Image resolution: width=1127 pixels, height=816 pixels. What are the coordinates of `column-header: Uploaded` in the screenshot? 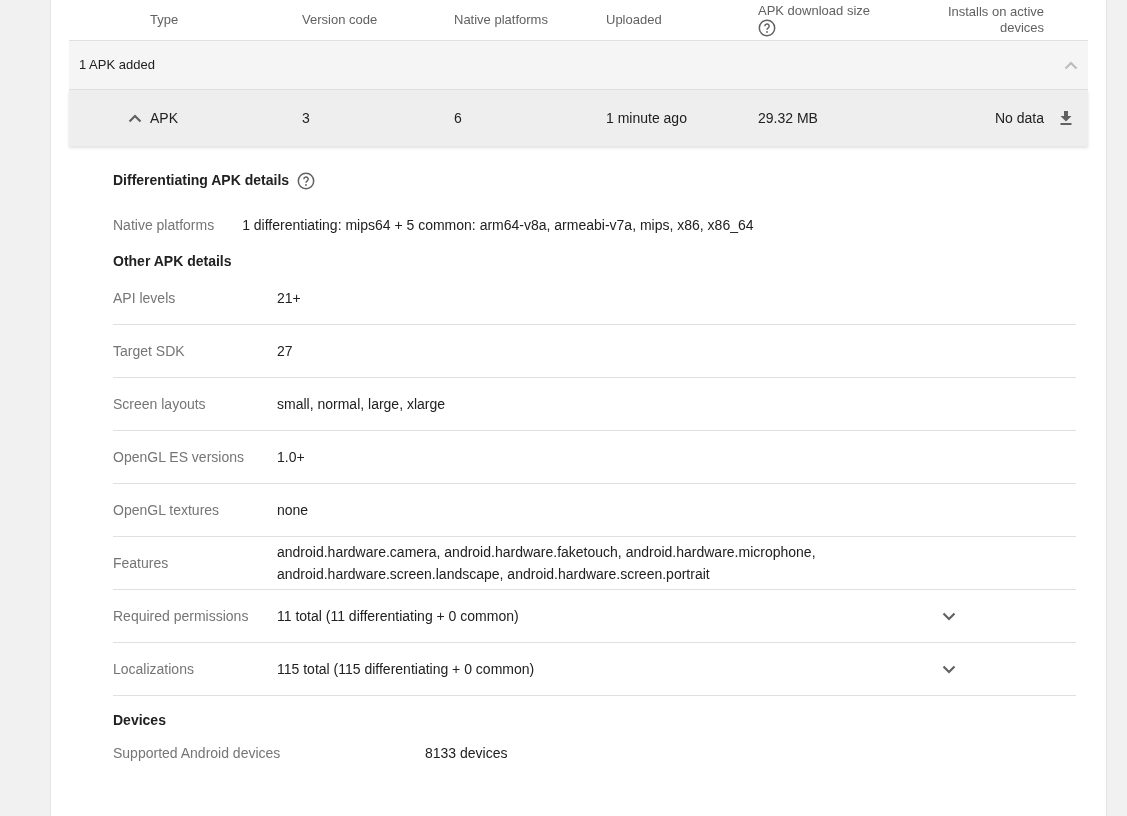 It's located at (634, 20).